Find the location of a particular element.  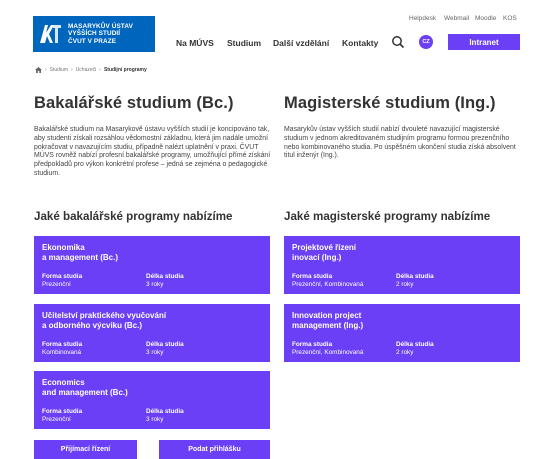

language-switch-button: CZ is located at coordinates (426, 42).